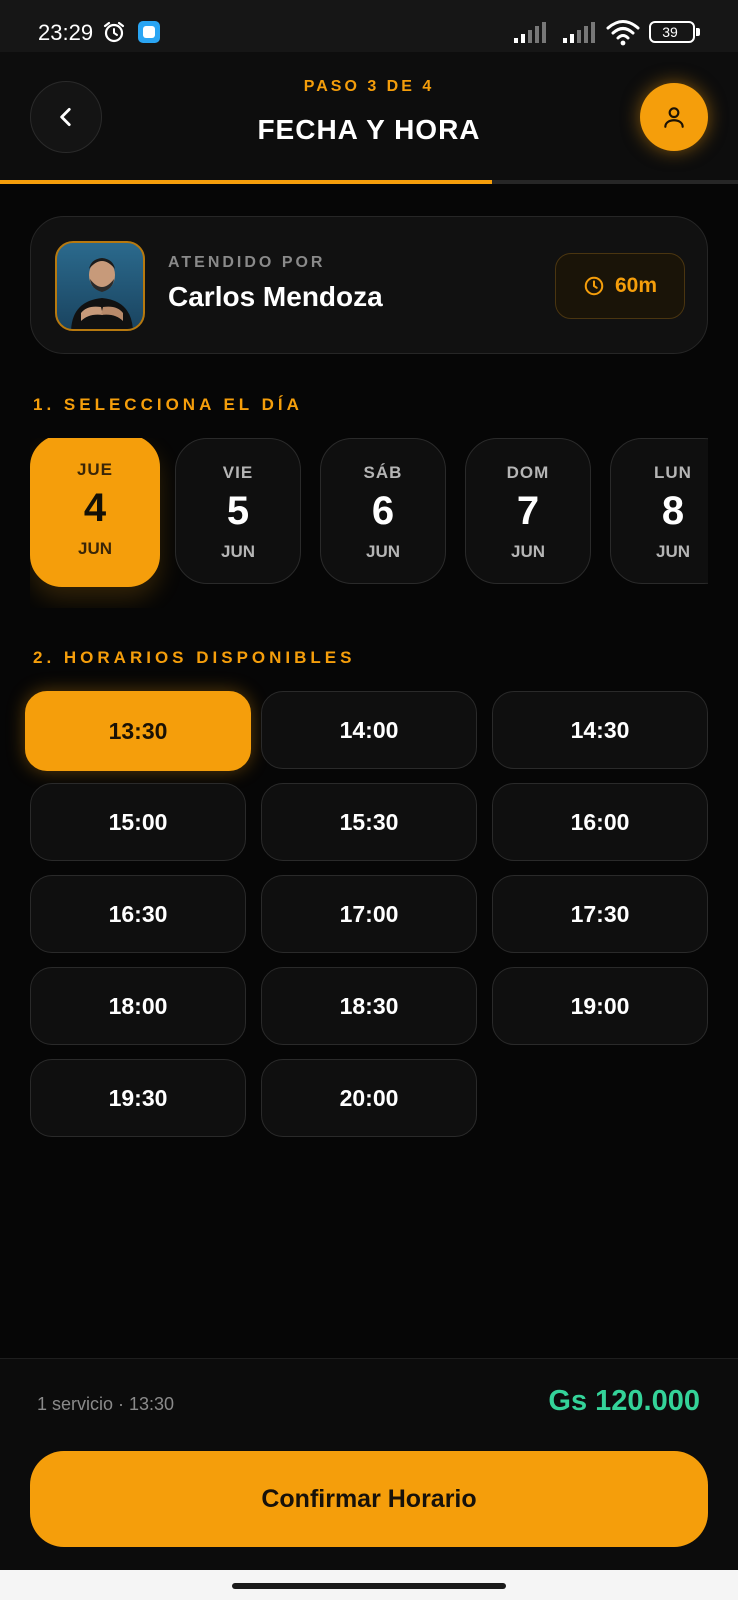 This screenshot has width=738, height=1600. What do you see at coordinates (138, 1006) in the screenshot?
I see `time-slot: 18:00` at bounding box center [138, 1006].